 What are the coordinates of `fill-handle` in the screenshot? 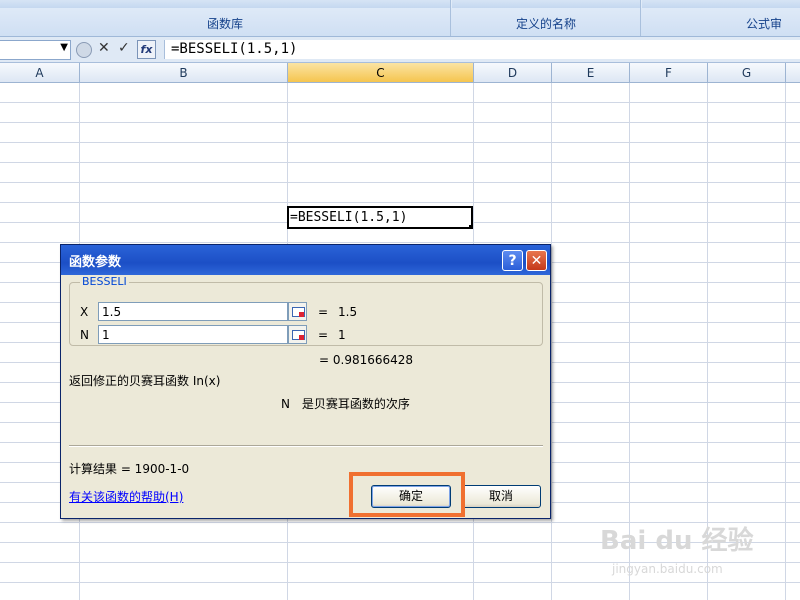 It's located at (469, 225).